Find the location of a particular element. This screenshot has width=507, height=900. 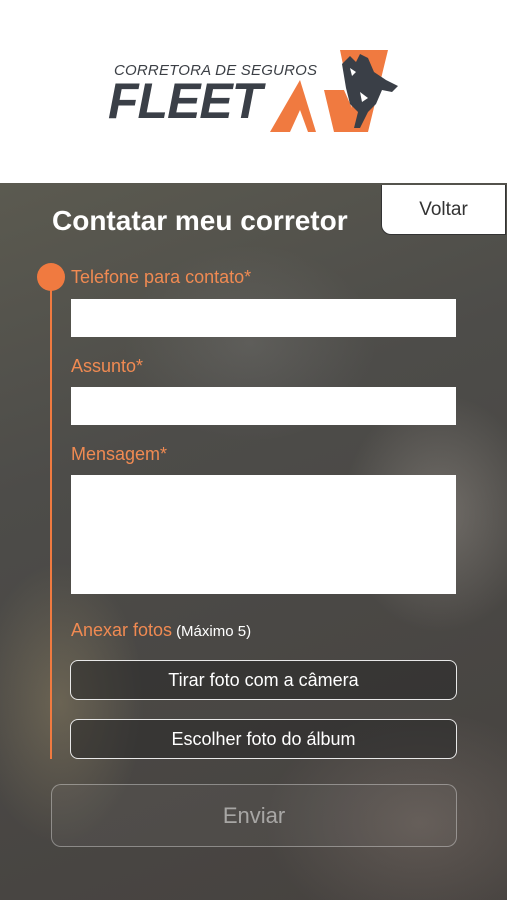

choose-album-photo-button: Escolher foto do álbum is located at coordinates (263, 739).